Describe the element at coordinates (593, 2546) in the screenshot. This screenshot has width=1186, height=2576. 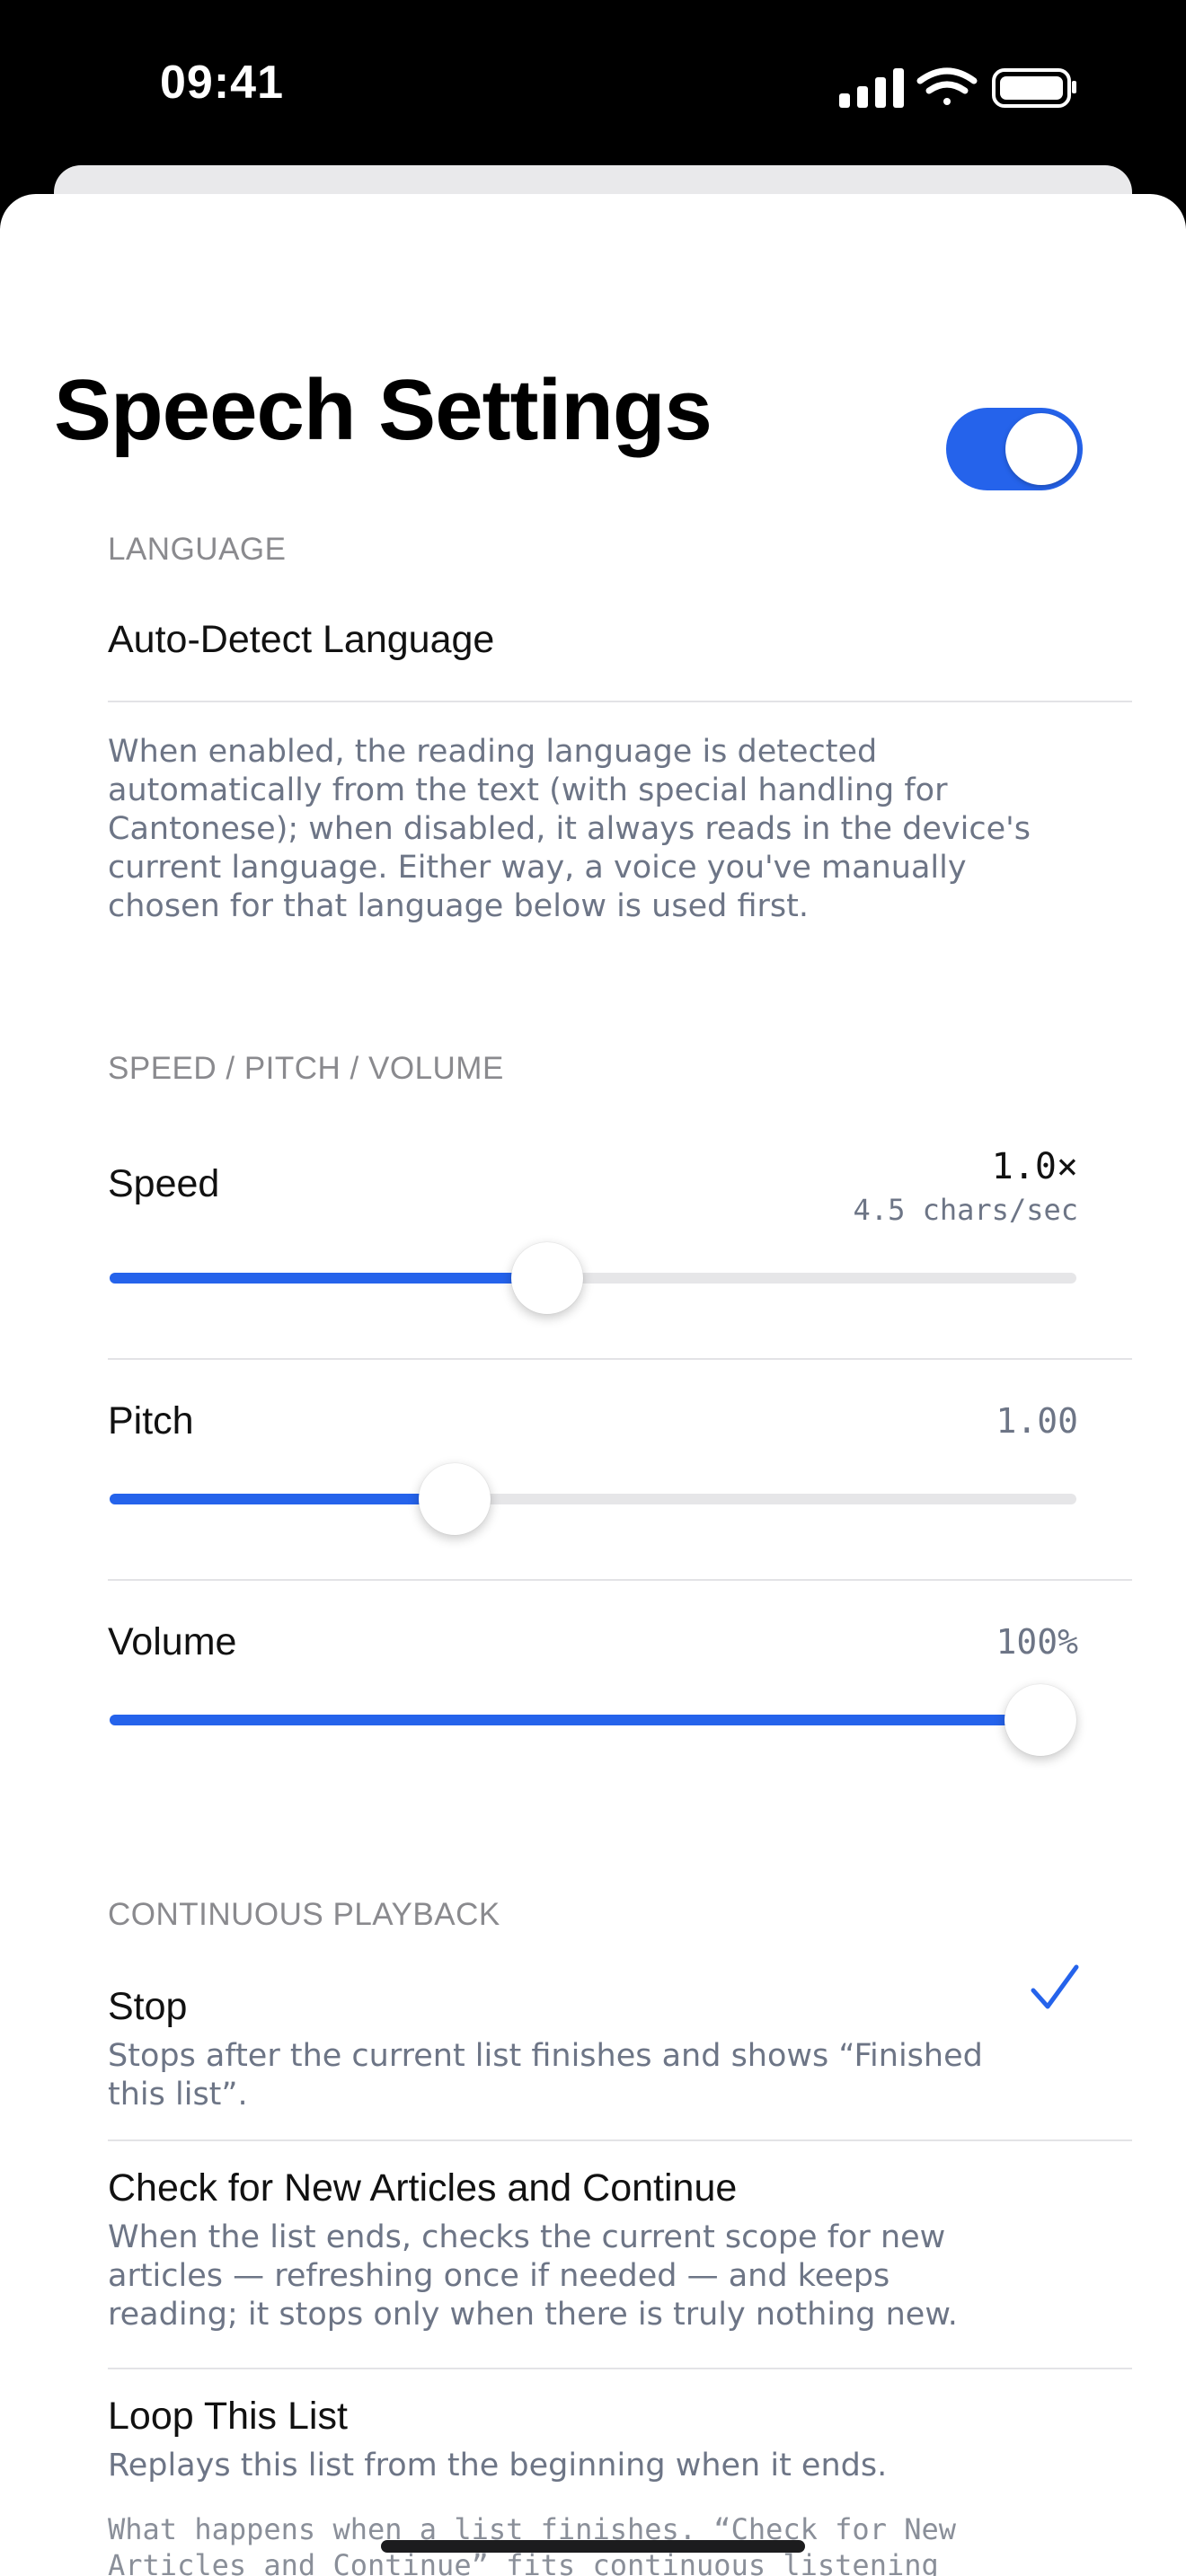
I see `home-indicator` at that location.